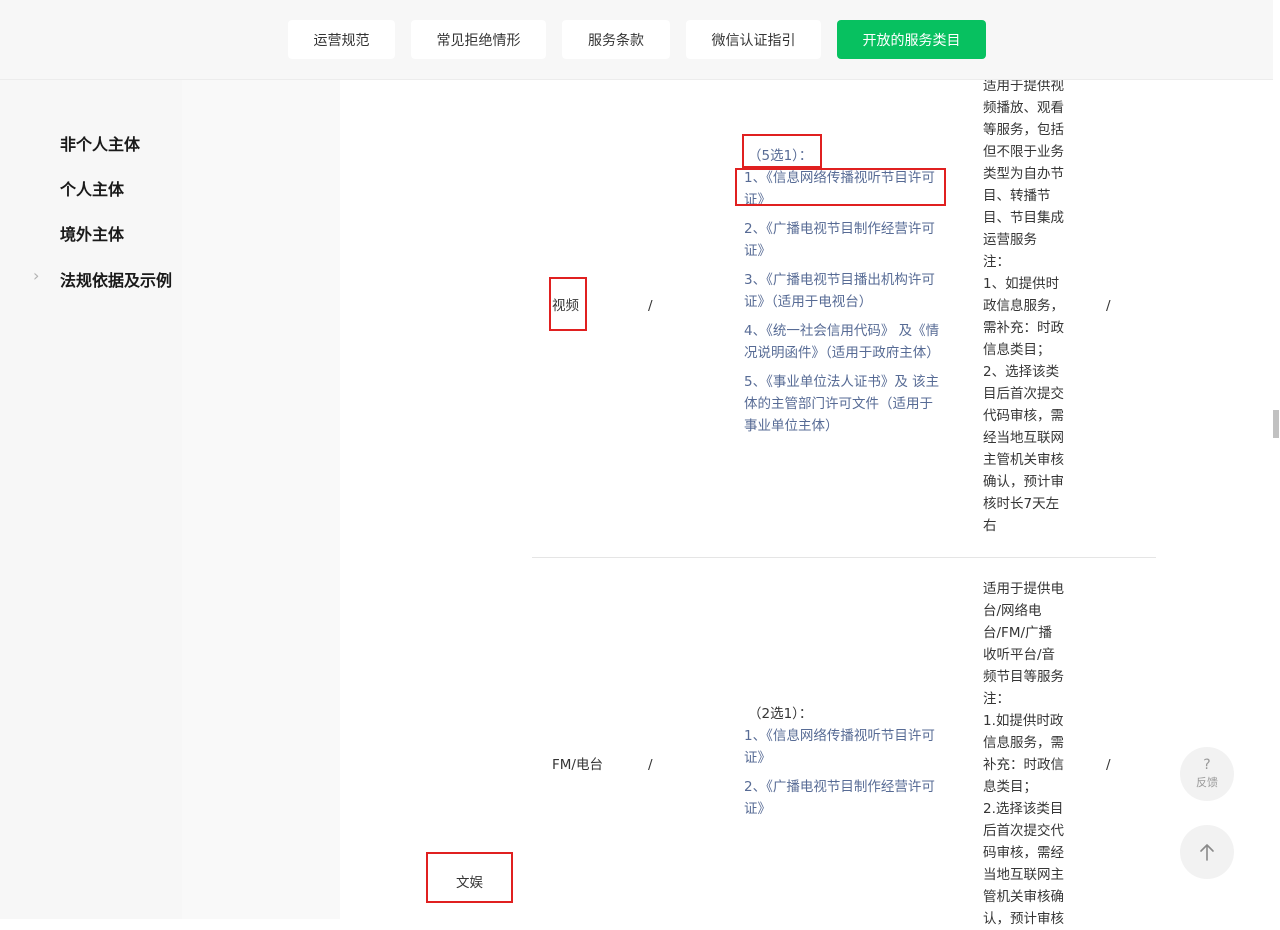 This screenshot has width=1280, height=930. What do you see at coordinates (1021, 504) in the screenshot?
I see `note-line: 核时长7天左` at bounding box center [1021, 504].